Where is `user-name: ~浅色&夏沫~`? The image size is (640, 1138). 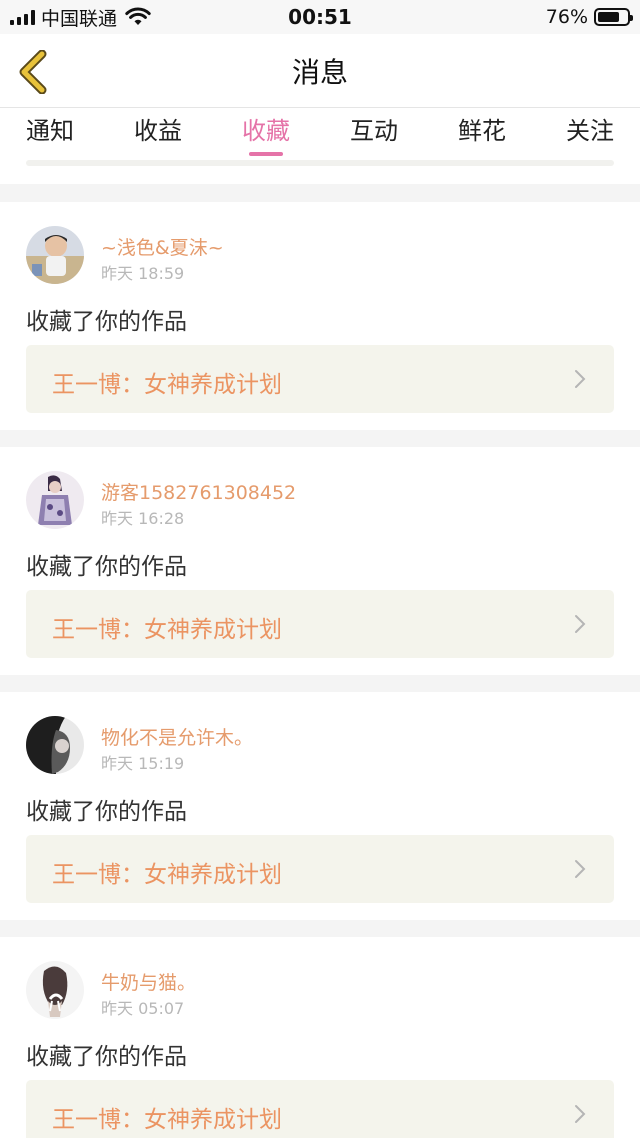 user-name: ~浅色&夏沫~ is located at coordinates (162, 246).